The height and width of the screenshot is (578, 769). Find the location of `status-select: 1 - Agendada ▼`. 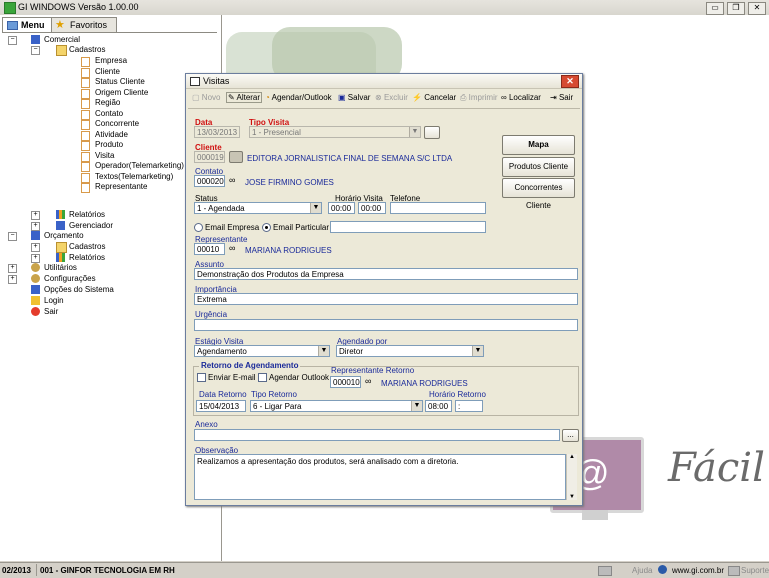

status-select: 1 - Agendada ▼ is located at coordinates (258, 208).